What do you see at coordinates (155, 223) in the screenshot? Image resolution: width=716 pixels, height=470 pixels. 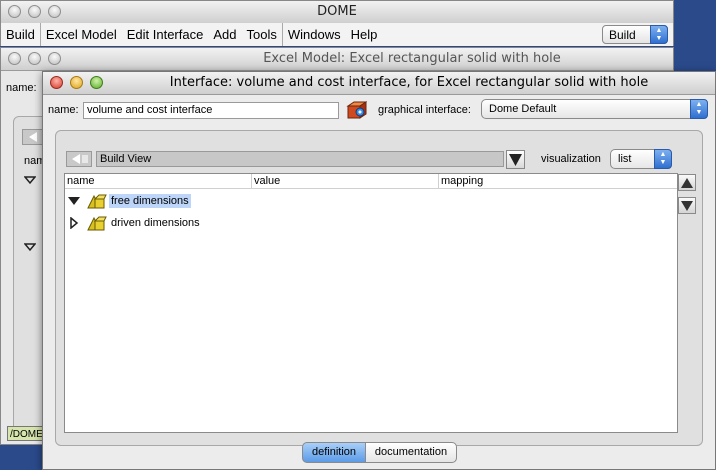 I see `tree-item-label: driven dimensions` at bounding box center [155, 223].